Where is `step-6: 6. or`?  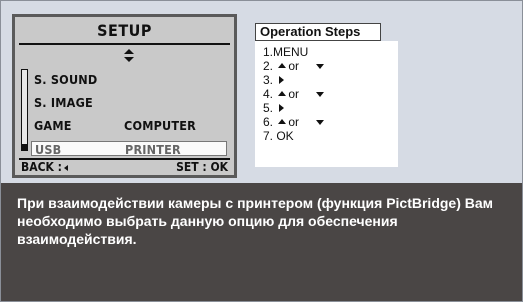 step-6: 6. or is located at coordinates (294, 122).